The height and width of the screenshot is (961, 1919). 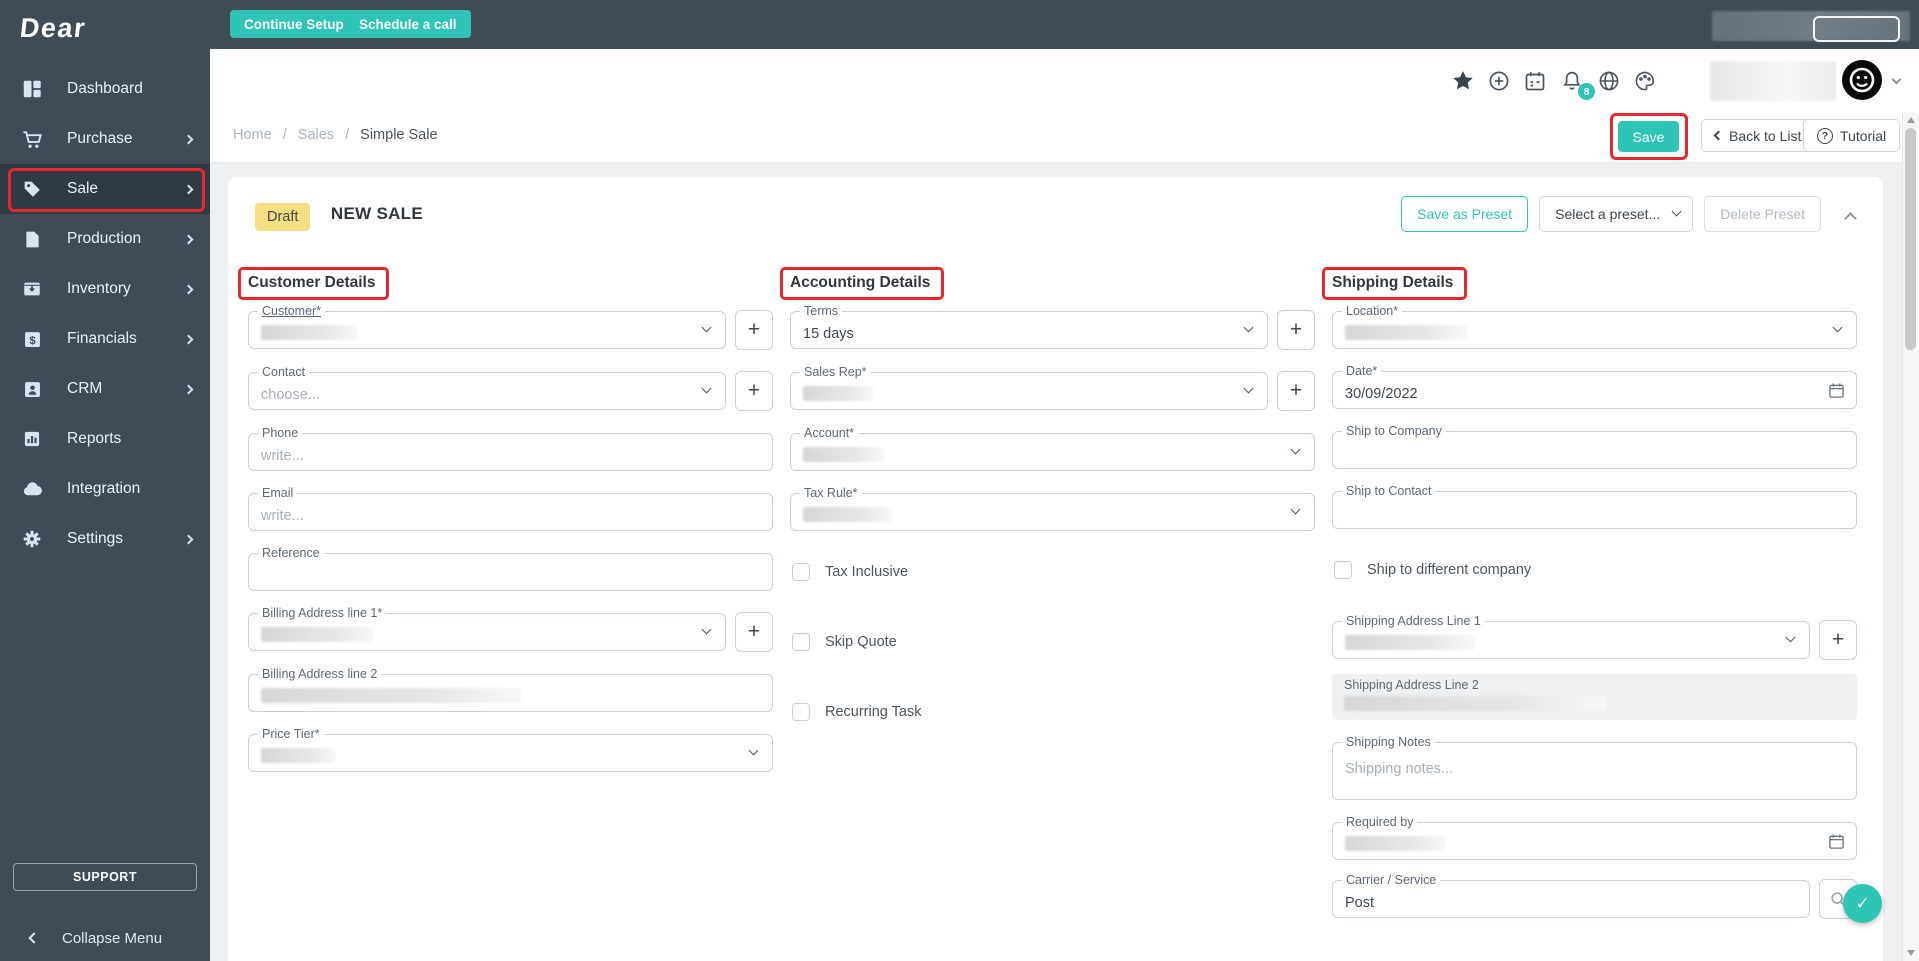 What do you see at coordinates (1645, 81) in the screenshot?
I see `theme-palette-icon` at bounding box center [1645, 81].